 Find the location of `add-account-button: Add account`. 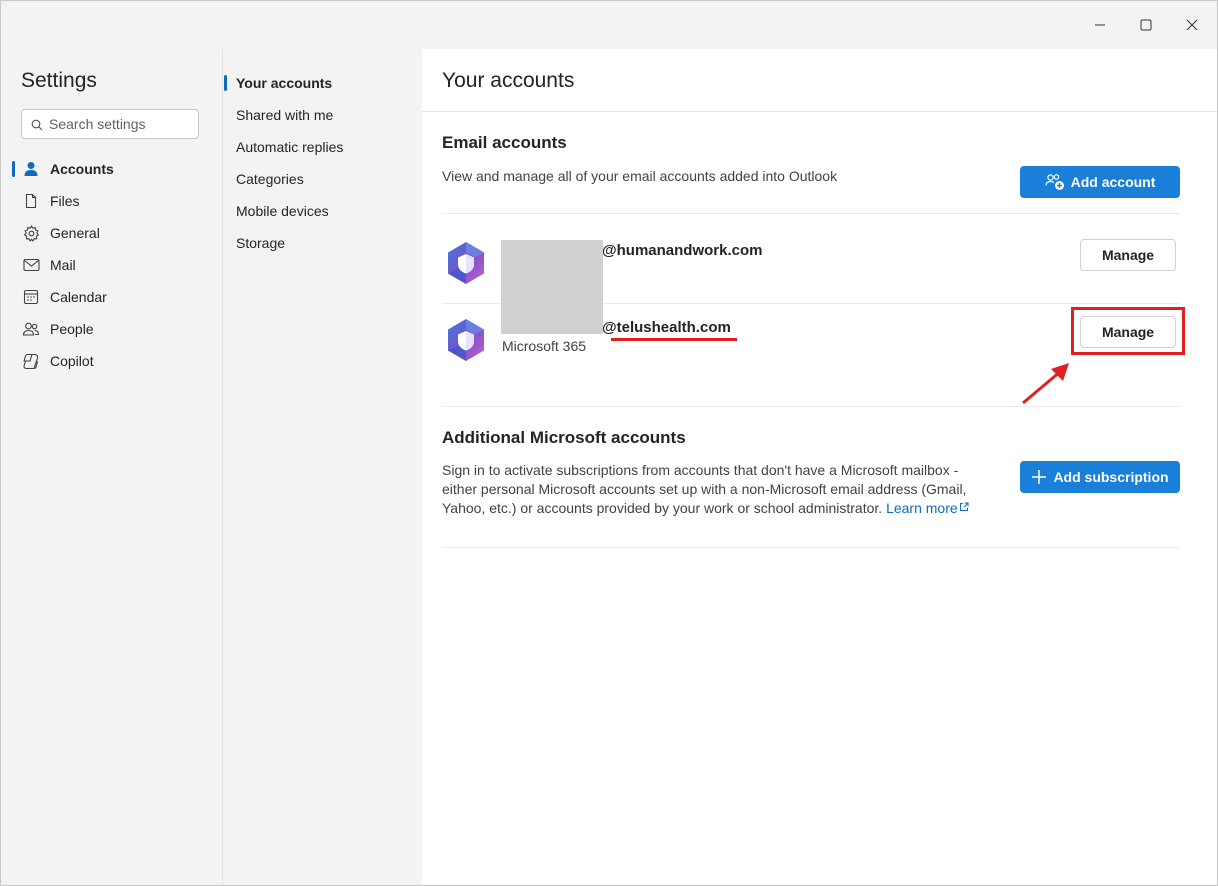

add-account-button: Add account is located at coordinates (1100, 182).